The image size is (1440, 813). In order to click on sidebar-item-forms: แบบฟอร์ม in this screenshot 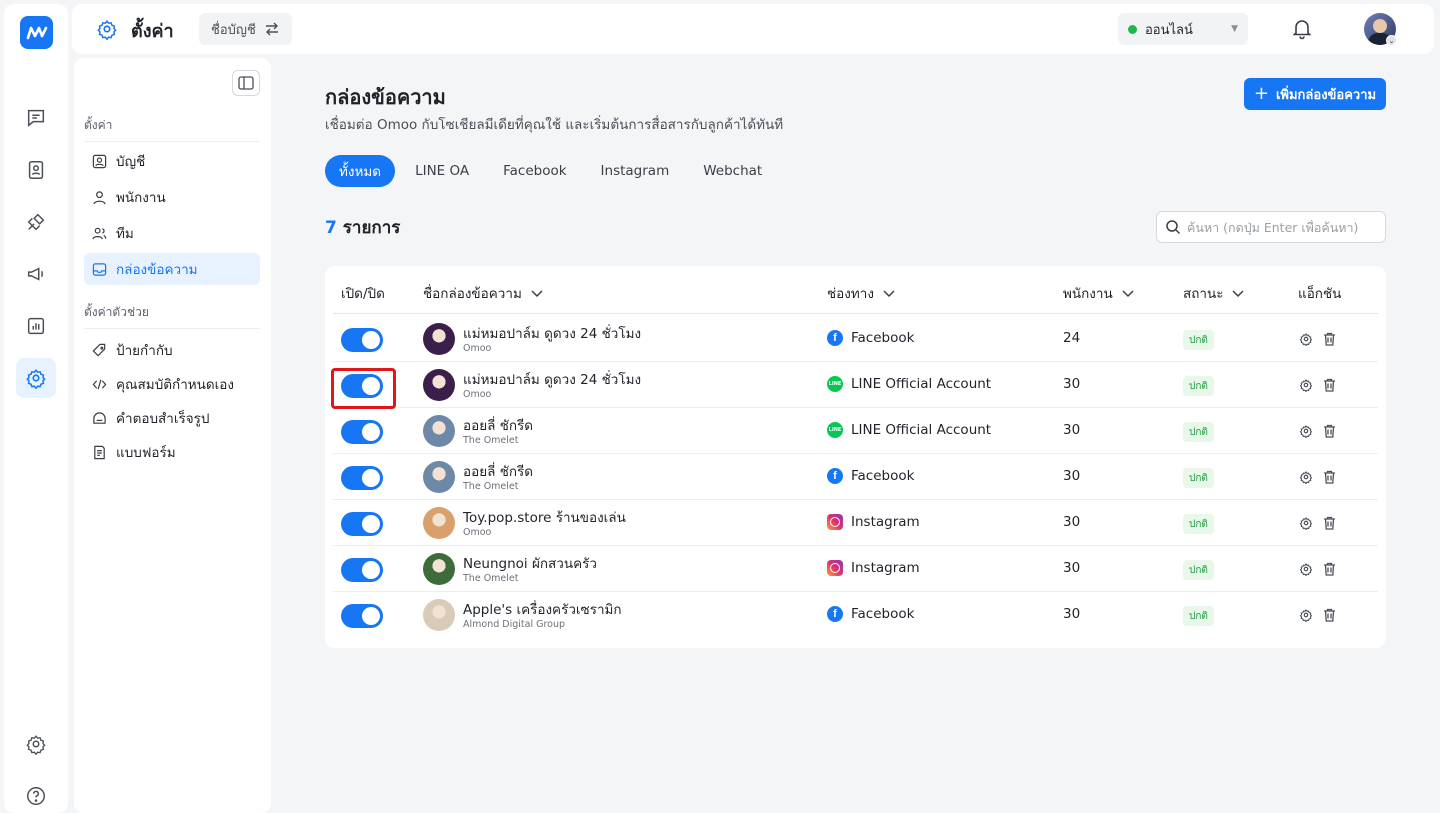, I will do `click(172, 452)`.